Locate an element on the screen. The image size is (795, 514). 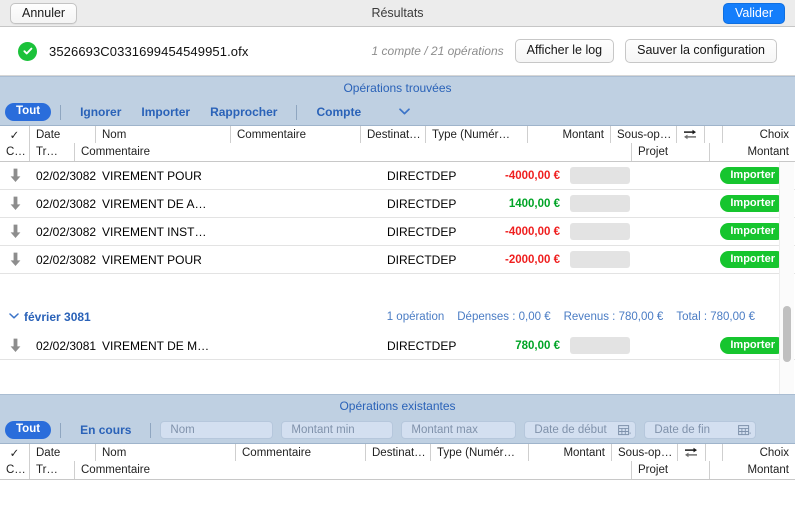
cancel-button: Annuler is located at coordinates (44, 13).